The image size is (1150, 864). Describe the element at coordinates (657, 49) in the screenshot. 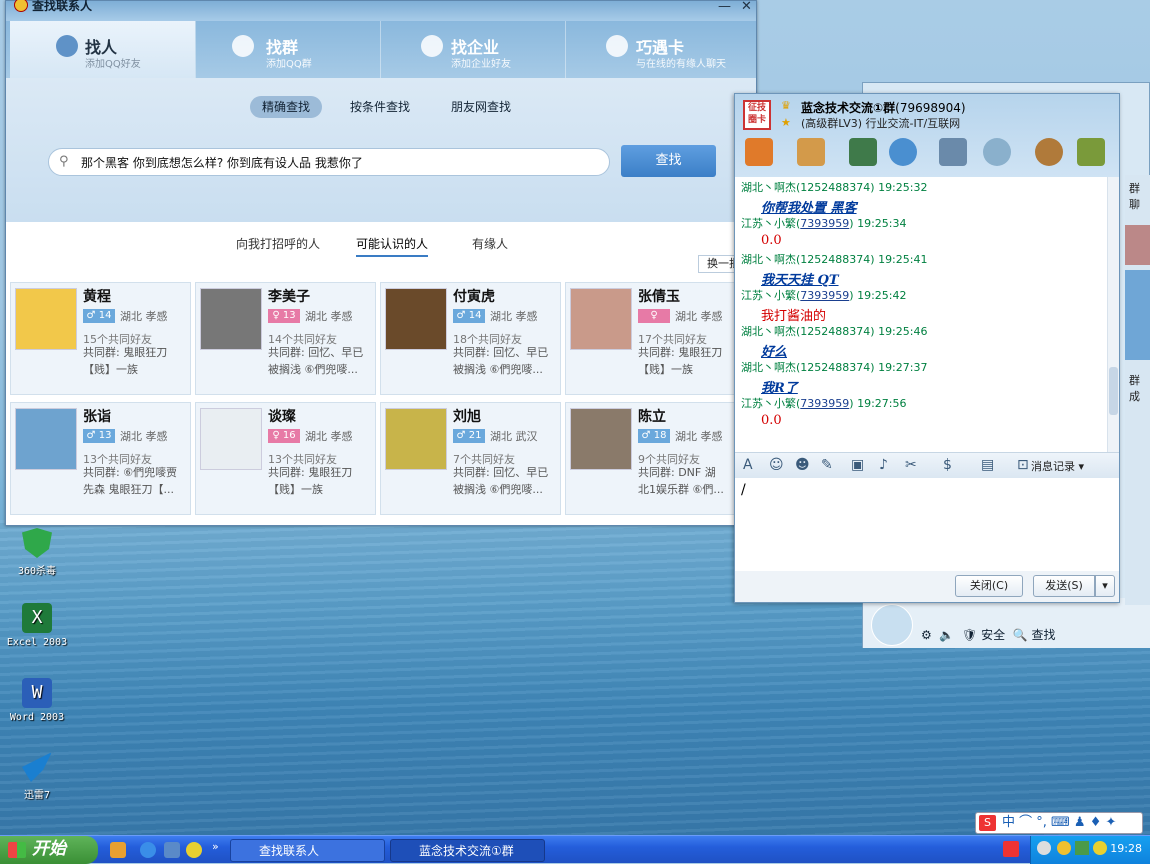

I see `tab-encounter-card: 巧遇卡 与在线的有缘人聊天` at that location.